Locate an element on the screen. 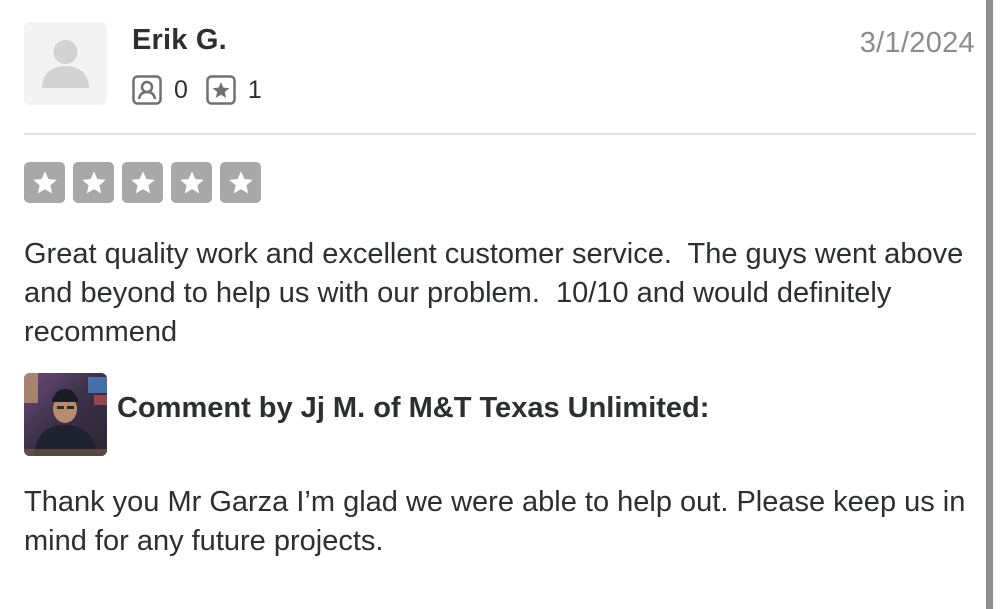 Image resolution: width=1000 pixels, height=609 pixels. owner-avatar is located at coordinates (65, 414).